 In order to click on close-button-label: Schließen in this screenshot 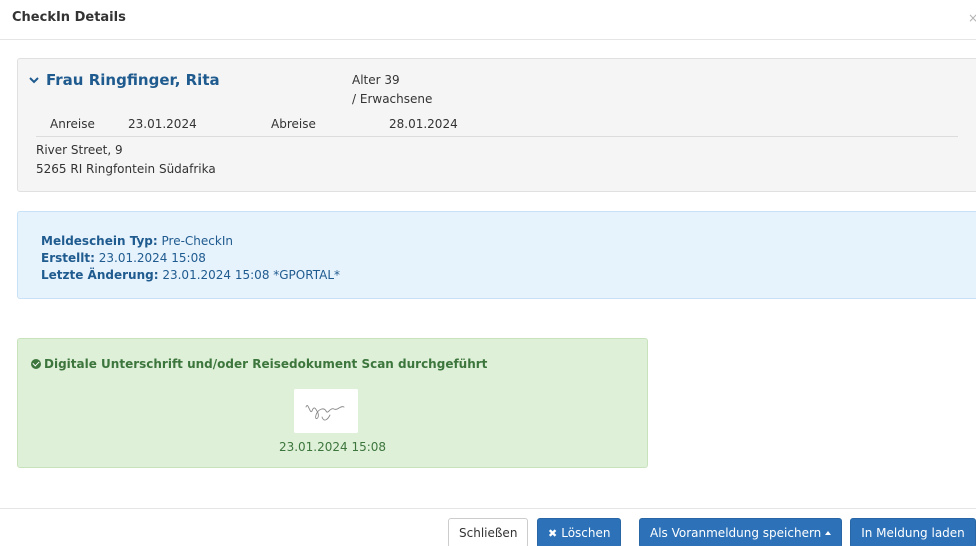, I will do `click(488, 533)`.